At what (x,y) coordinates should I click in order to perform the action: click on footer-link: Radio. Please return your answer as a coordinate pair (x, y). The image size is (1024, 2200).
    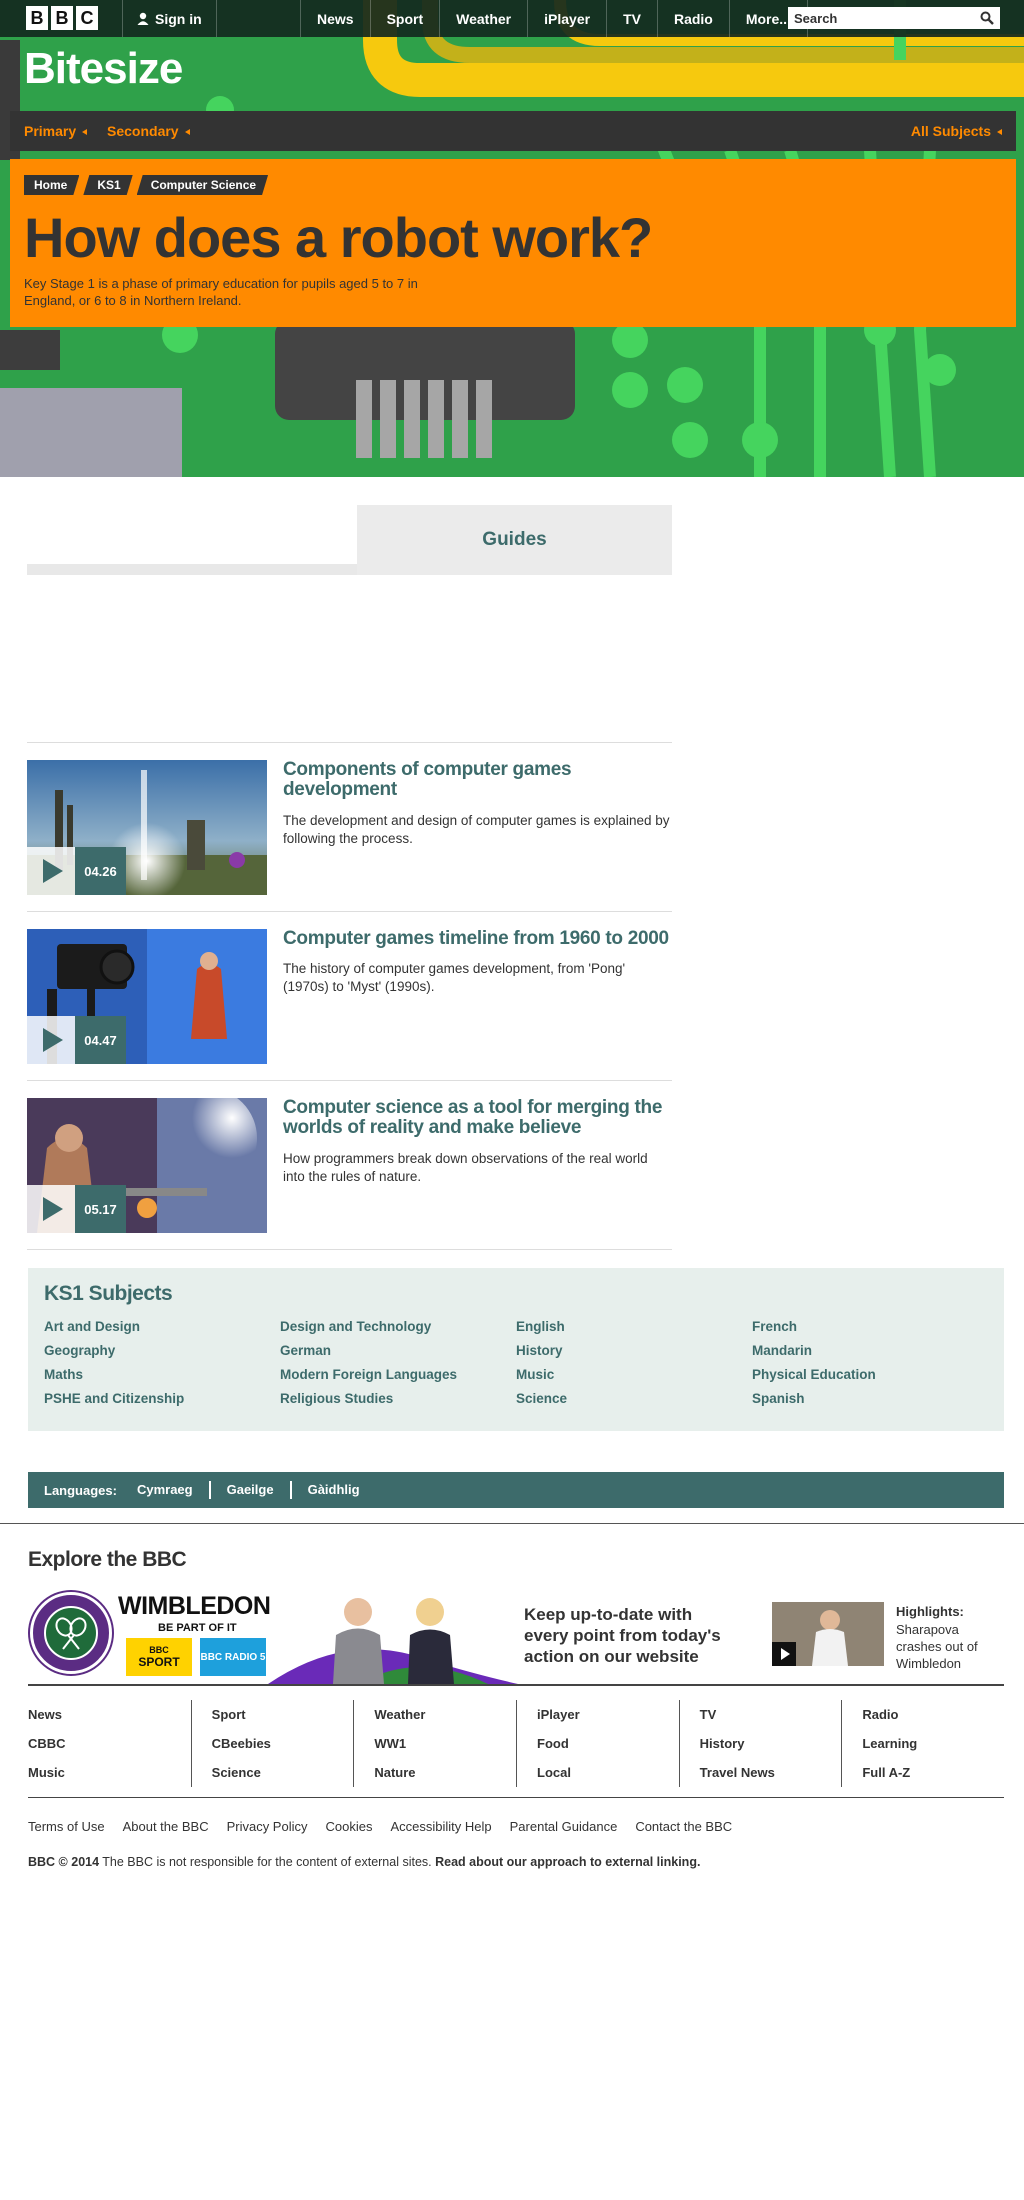
    Looking at the image, I should click on (933, 1714).